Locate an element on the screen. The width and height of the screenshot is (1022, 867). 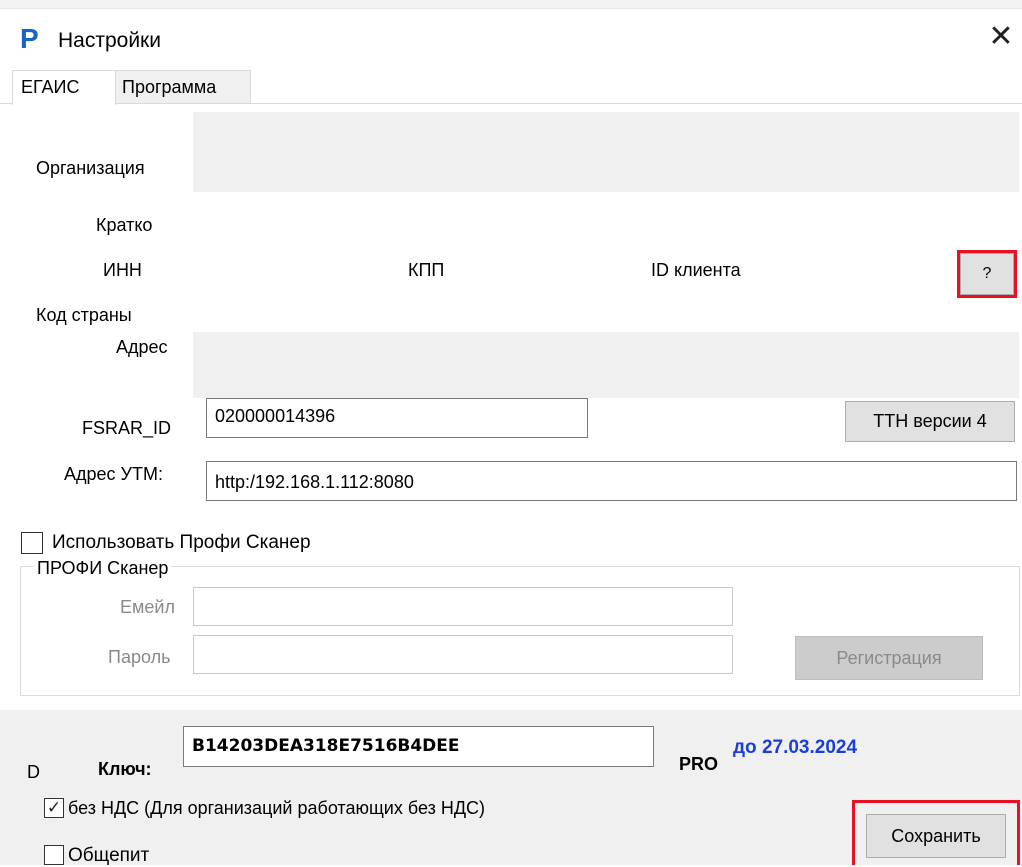
app-logo-icon: P is located at coordinates (29, 38).